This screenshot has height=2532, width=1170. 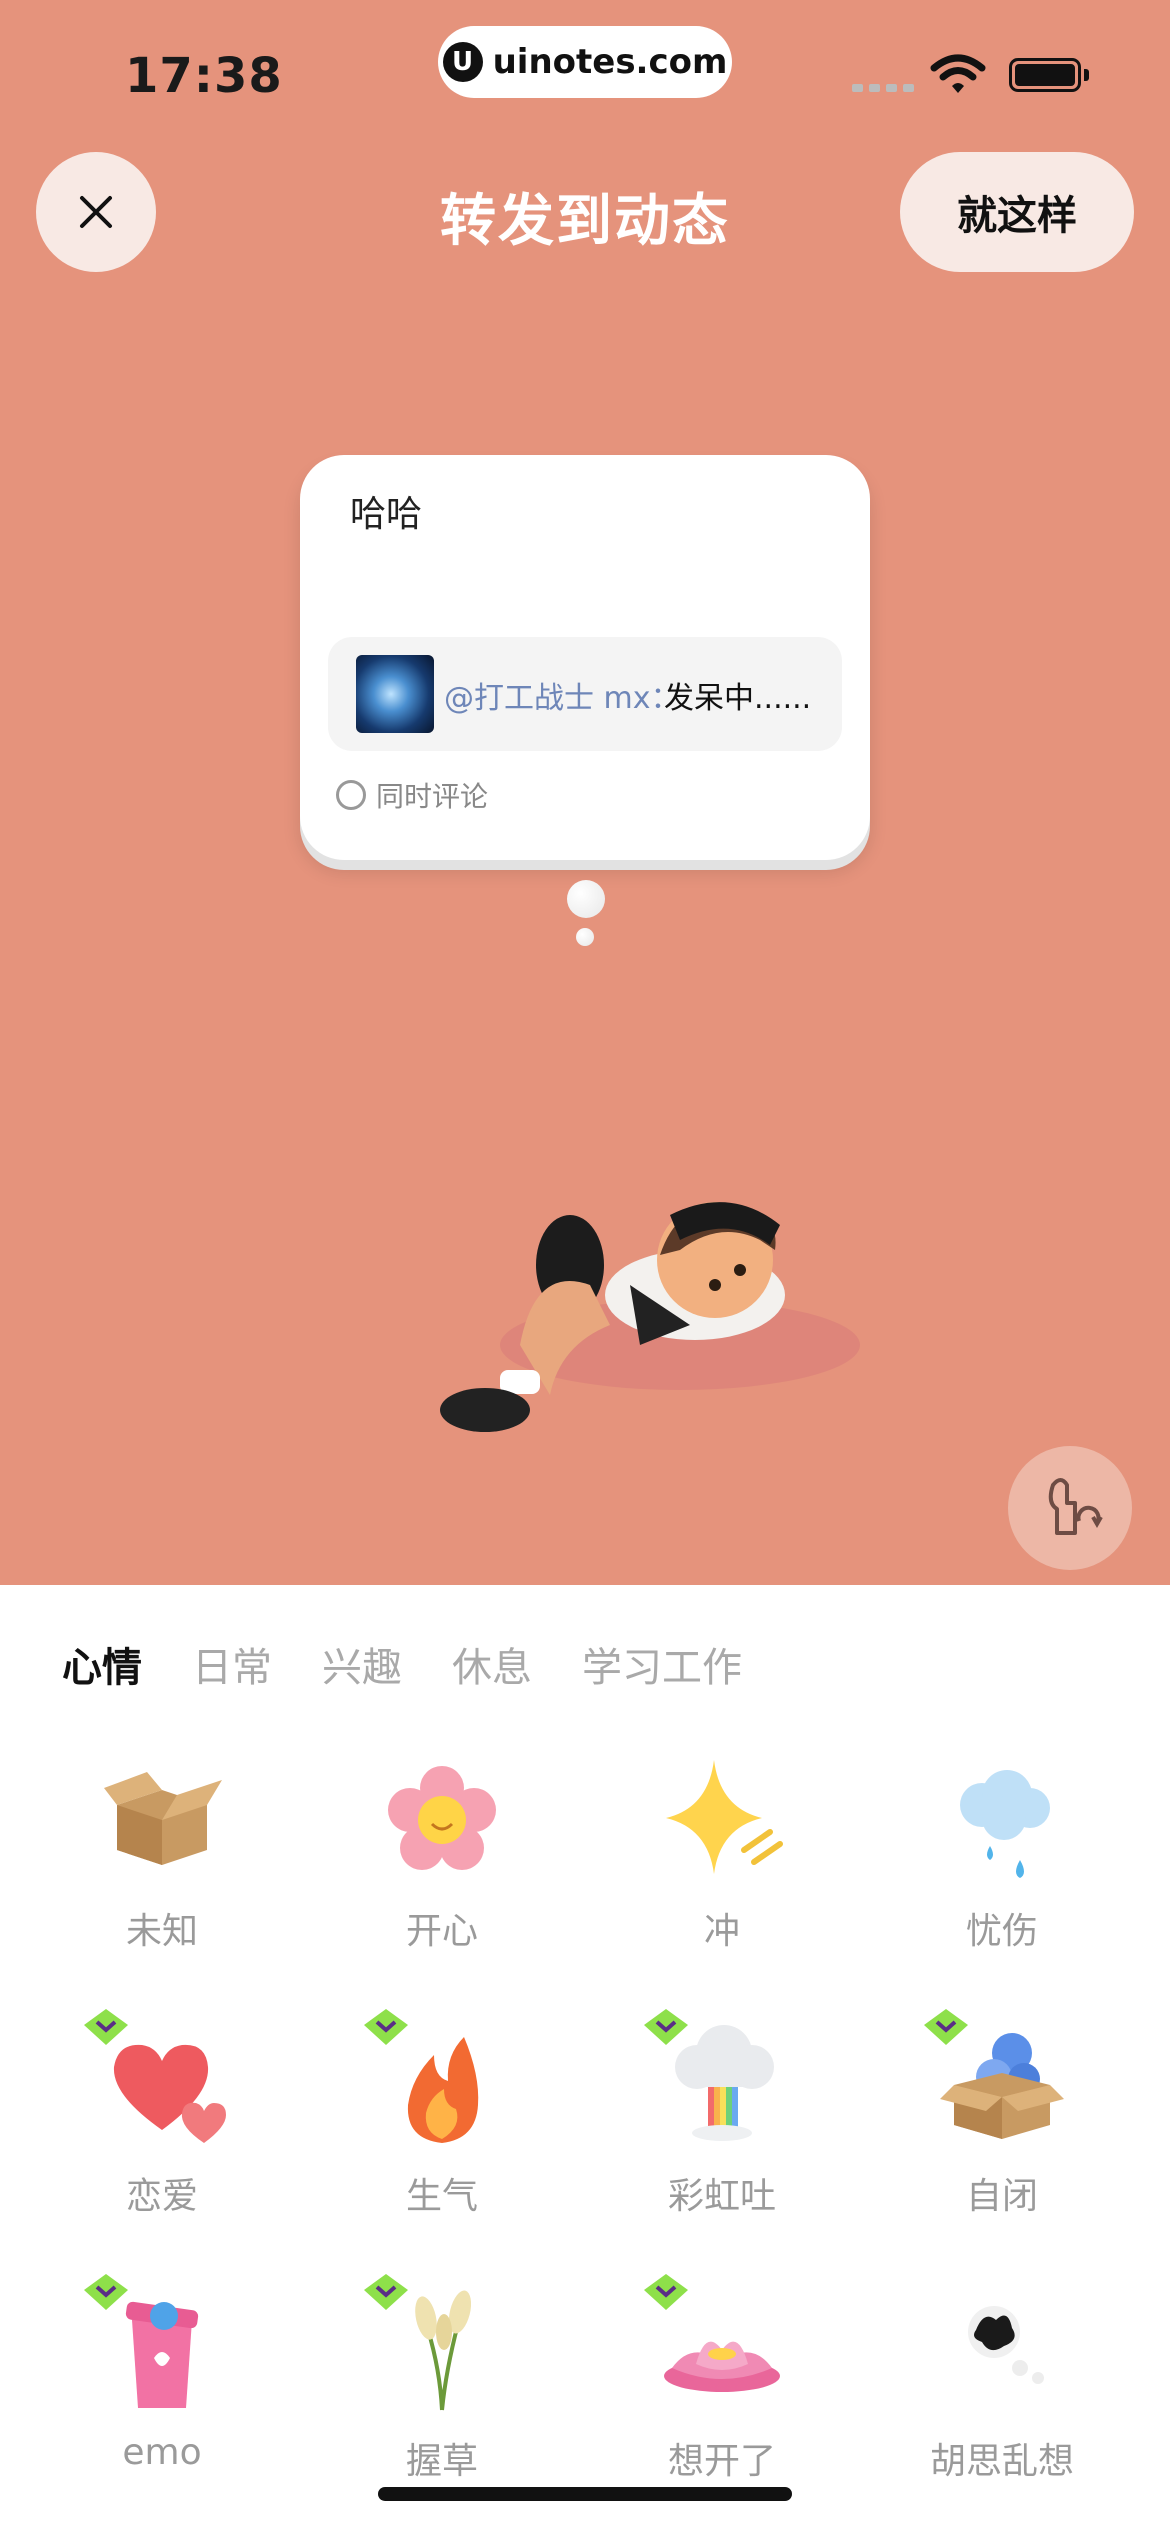 I want to click on tab-study-work: 学习工作, so click(x=662, y=1664).